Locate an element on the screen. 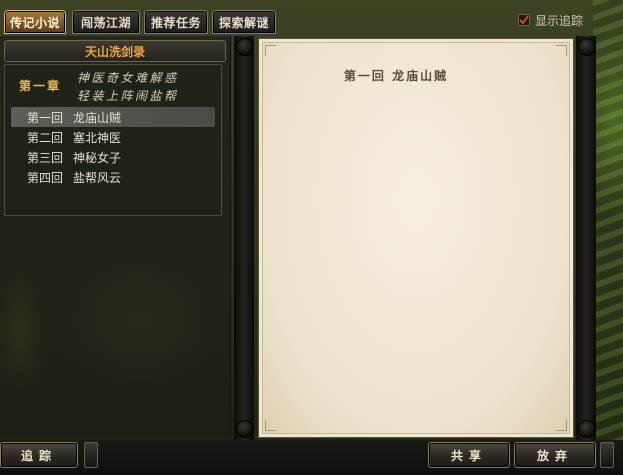 The height and width of the screenshot is (475, 623). show-track-toggle: 显示追踪 is located at coordinates (550, 20).